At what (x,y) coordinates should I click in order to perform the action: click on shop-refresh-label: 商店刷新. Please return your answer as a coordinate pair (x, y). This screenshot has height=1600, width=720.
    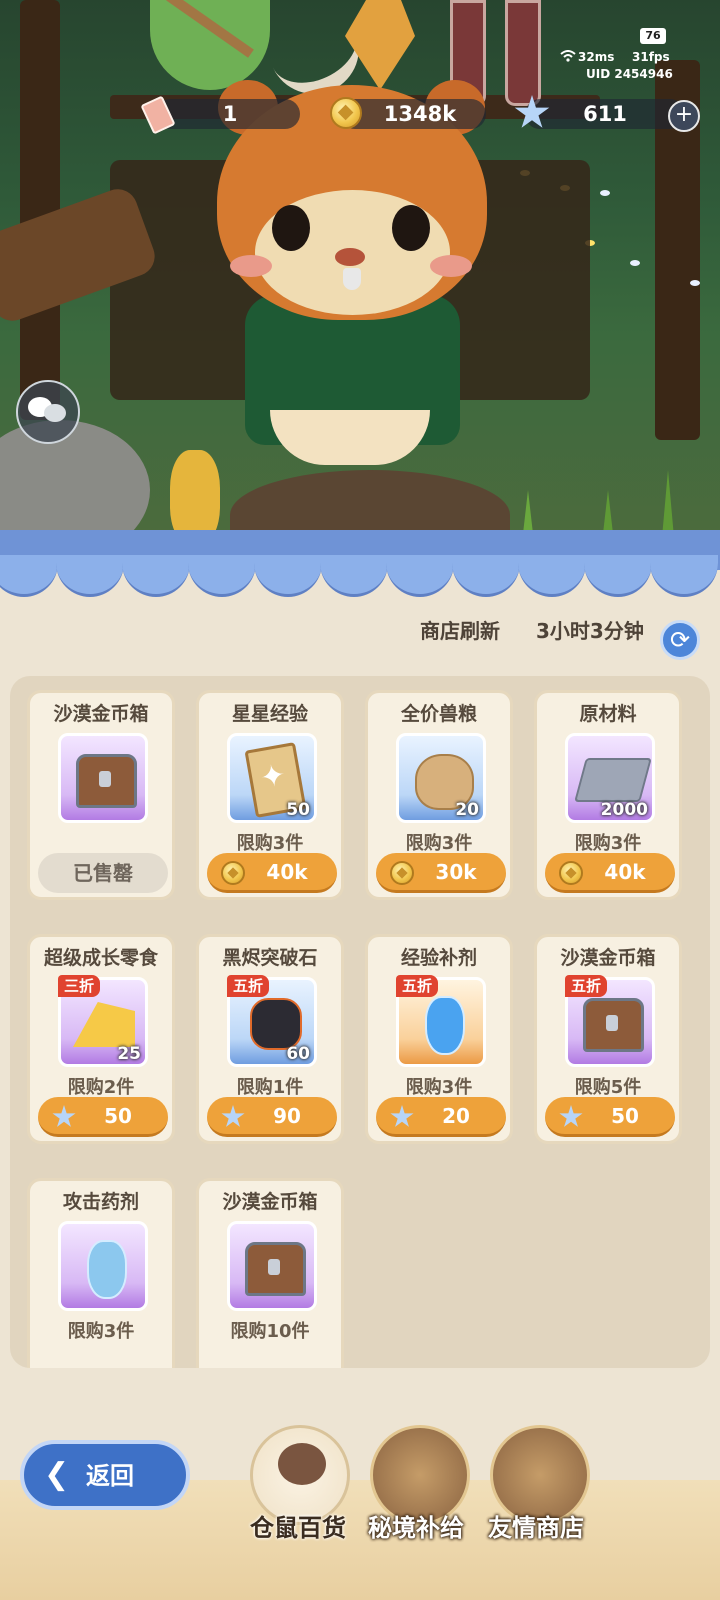
    Looking at the image, I should click on (460, 631).